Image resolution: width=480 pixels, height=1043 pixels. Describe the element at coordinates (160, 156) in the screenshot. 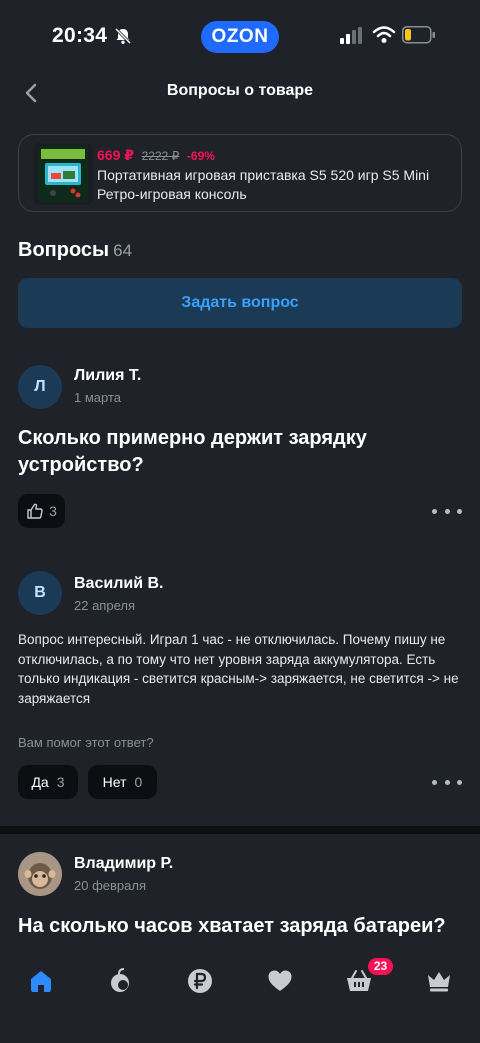

I see `old-price: 2222 ₽` at that location.